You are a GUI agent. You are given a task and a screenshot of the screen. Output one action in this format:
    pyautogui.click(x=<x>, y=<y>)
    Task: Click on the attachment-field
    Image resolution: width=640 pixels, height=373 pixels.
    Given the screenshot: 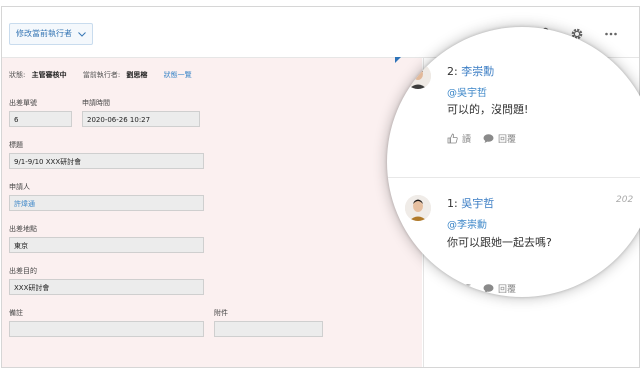 What is the action you would take?
    pyautogui.click(x=268, y=329)
    